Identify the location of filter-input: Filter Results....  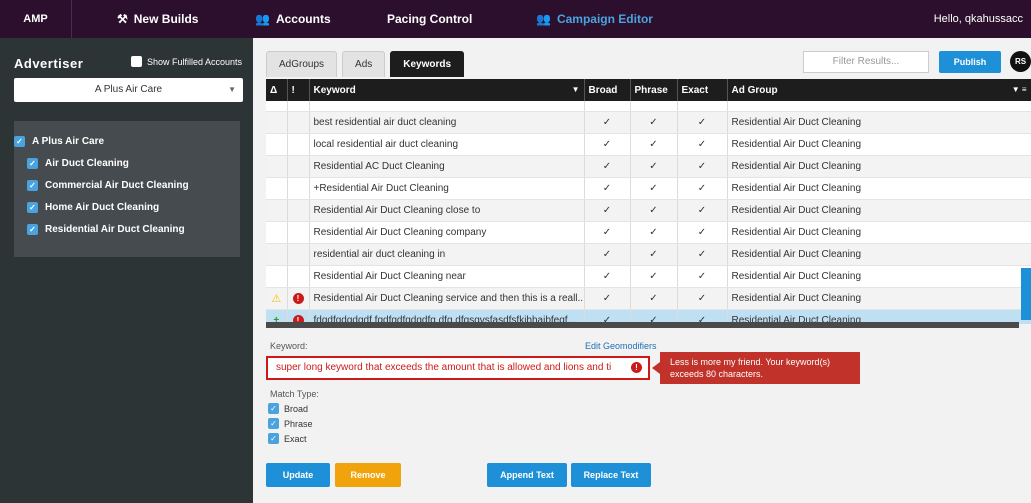
(866, 62).